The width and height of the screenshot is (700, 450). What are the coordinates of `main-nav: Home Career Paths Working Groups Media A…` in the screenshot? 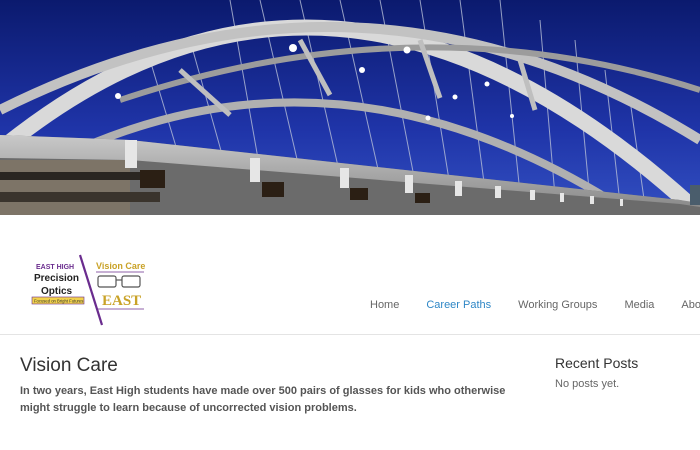 It's located at (535, 305).